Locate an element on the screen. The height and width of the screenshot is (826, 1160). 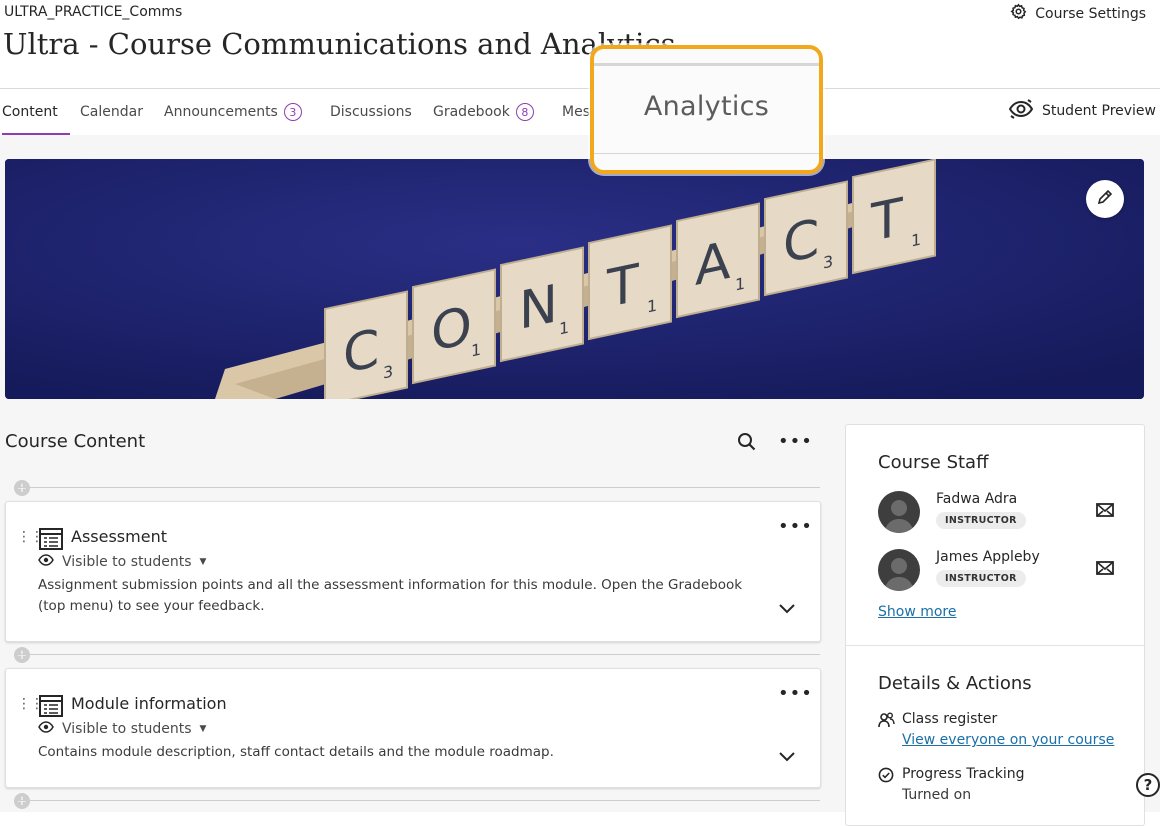
tab-announcements: Announcements 3 is located at coordinates (233, 112).